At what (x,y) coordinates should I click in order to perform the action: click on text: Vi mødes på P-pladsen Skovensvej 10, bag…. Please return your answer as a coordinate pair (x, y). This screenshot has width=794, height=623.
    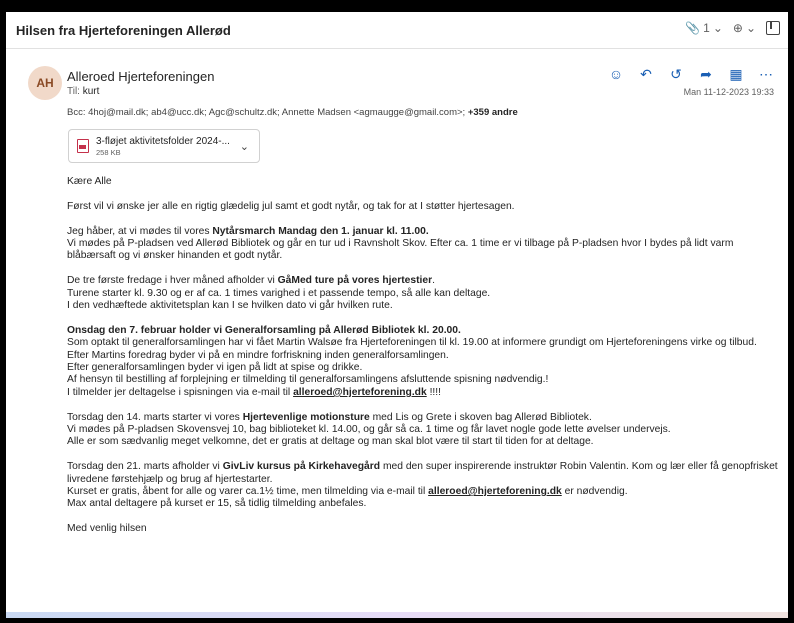
    Looking at the image, I should click on (369, 430).